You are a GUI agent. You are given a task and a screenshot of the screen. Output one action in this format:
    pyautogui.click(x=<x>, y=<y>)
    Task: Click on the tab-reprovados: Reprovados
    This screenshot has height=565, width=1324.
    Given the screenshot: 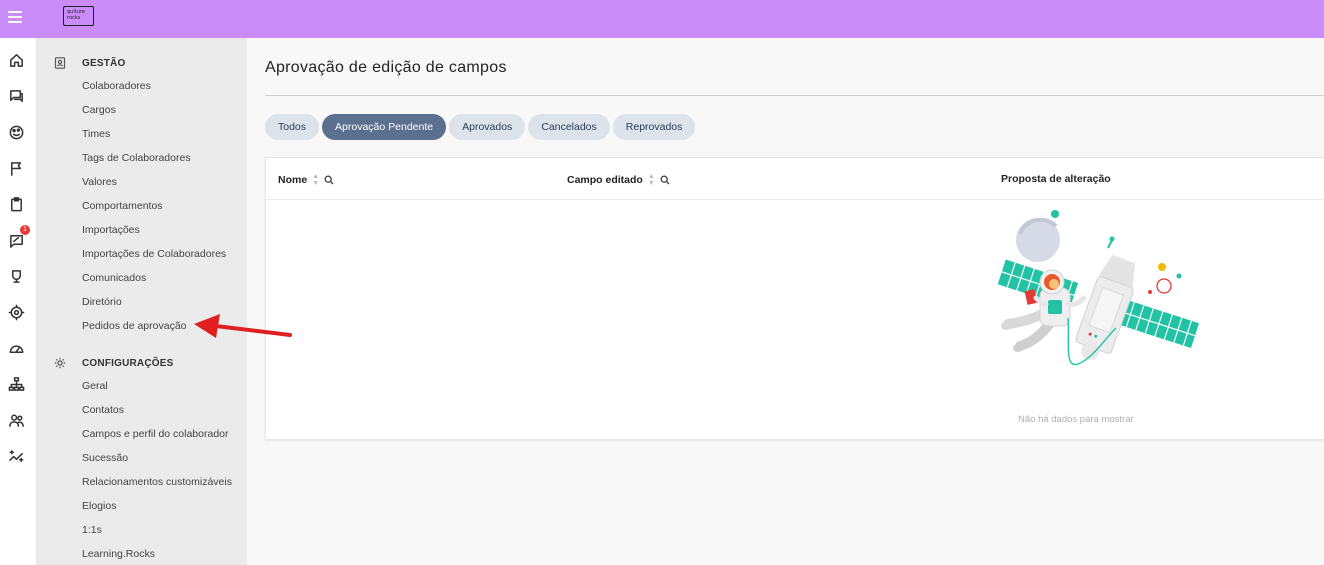 What is the action you would take?
    pyautogui.click(x=654, y=127)
    